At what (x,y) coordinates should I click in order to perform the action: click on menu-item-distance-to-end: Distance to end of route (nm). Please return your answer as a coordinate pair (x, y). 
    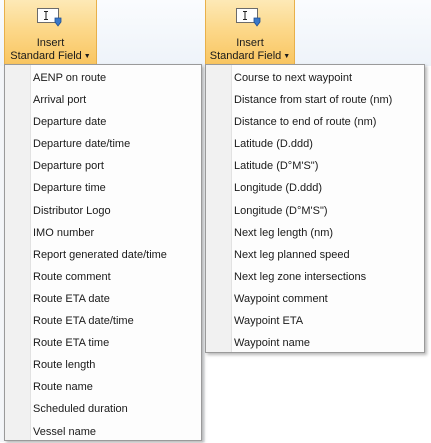
    Looking at the image, I should click on (327, 122).